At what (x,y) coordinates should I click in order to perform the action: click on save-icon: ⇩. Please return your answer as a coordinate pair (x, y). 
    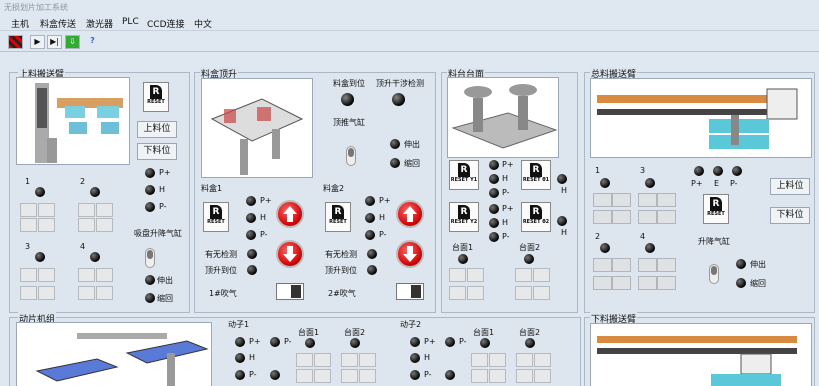
    Looking at the image, I should click on (72, 42).